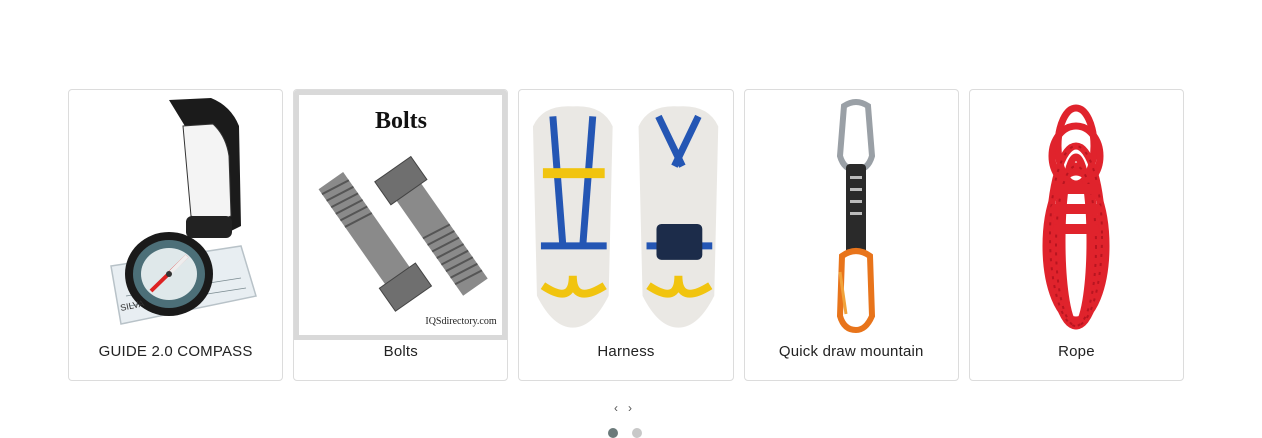  I want to click on compass-icon: SILVA, so click(183, 211).